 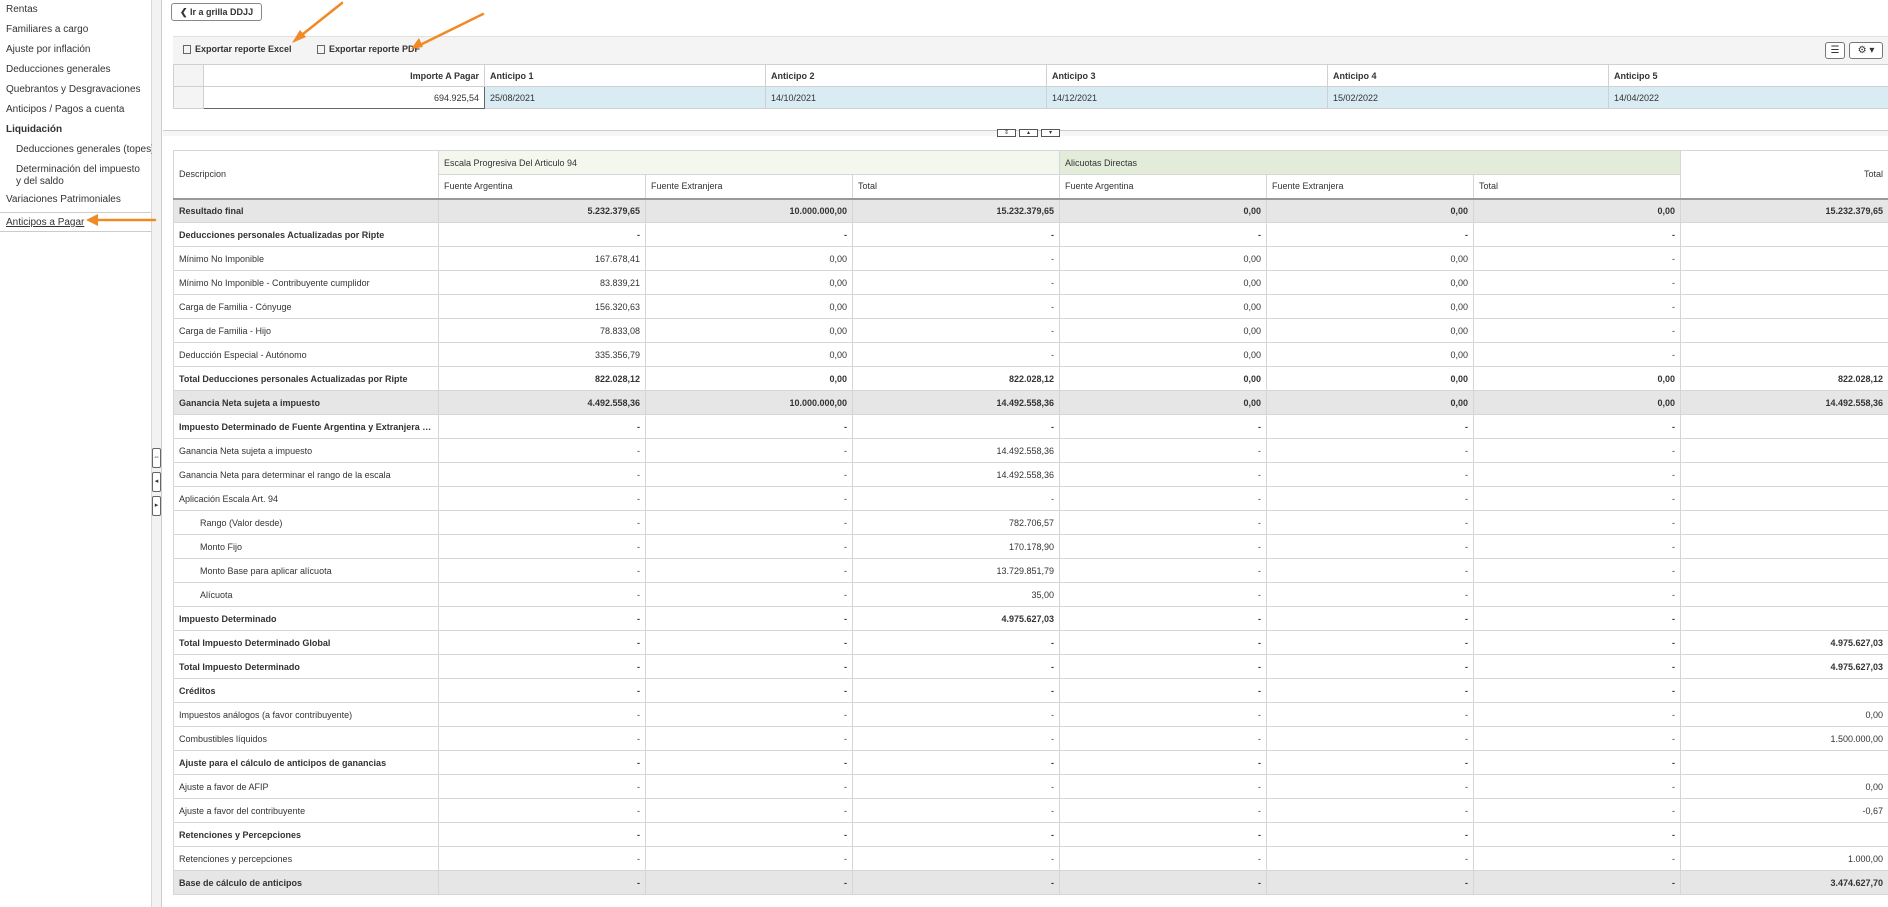 What do you see at coordinates (217, 12) in the screenshot?
I see `back-to-ddjj-grid-button: ❮ Ir a grilla DDJJ` at bounding box center [217, 12].